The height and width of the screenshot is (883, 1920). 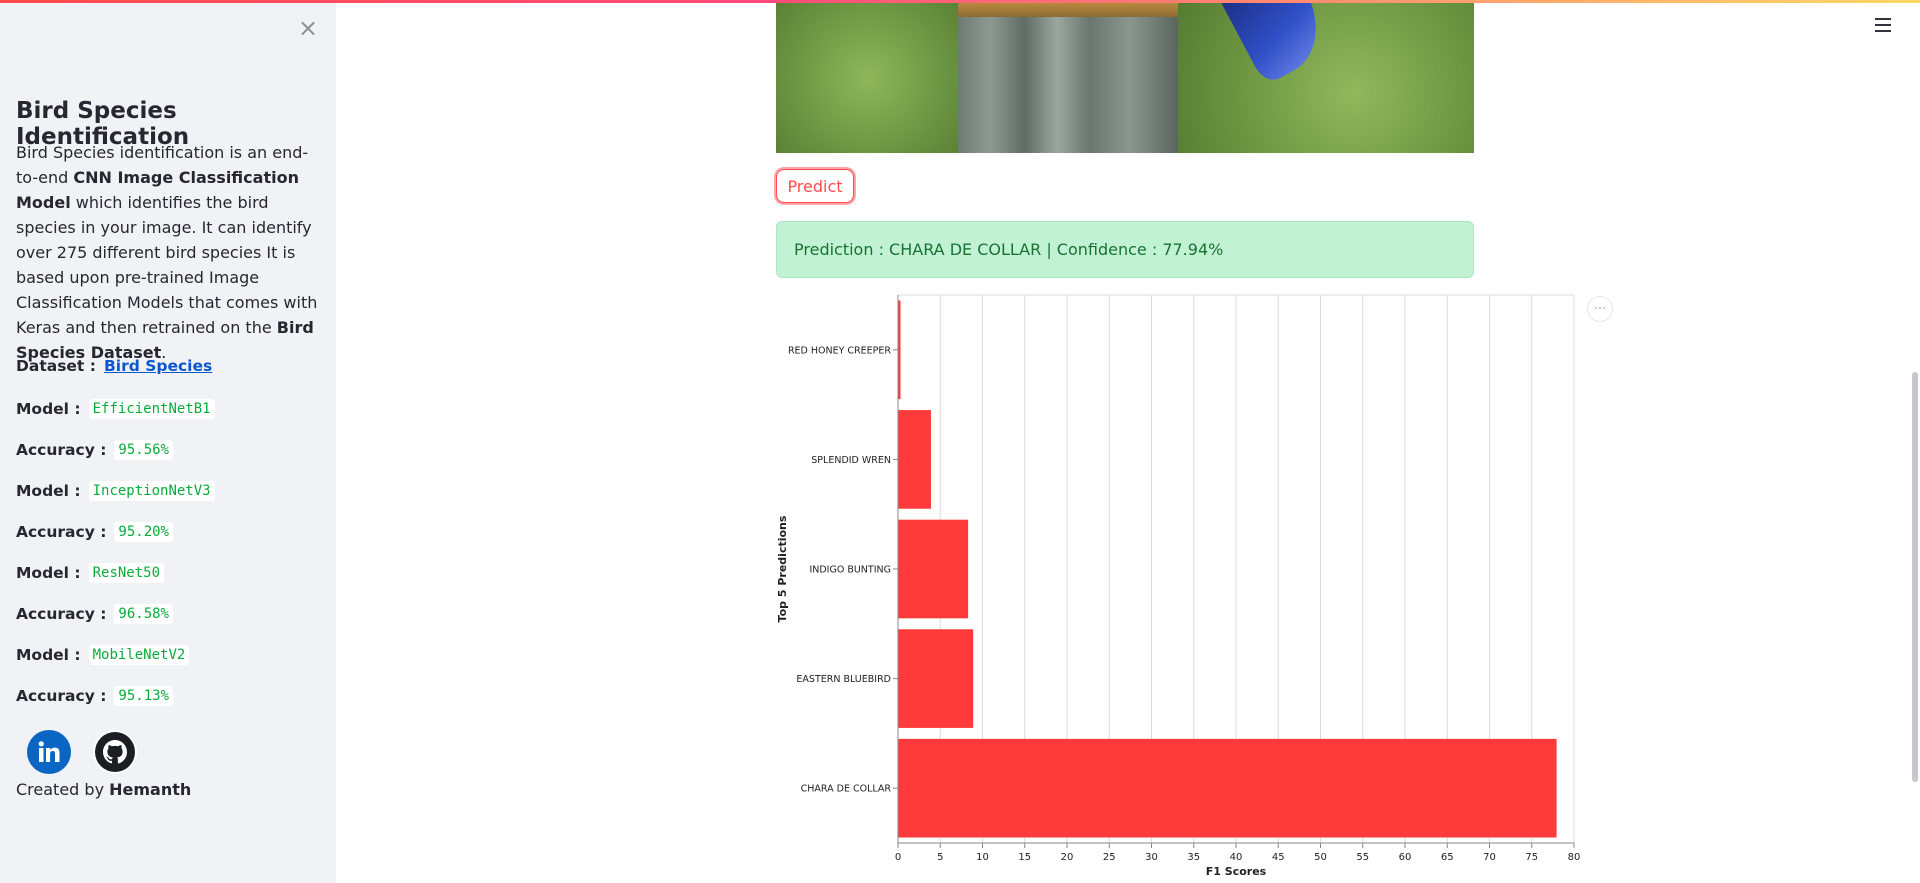 I want to click on x-tick-label: 40, so click(x=1236, y=857).